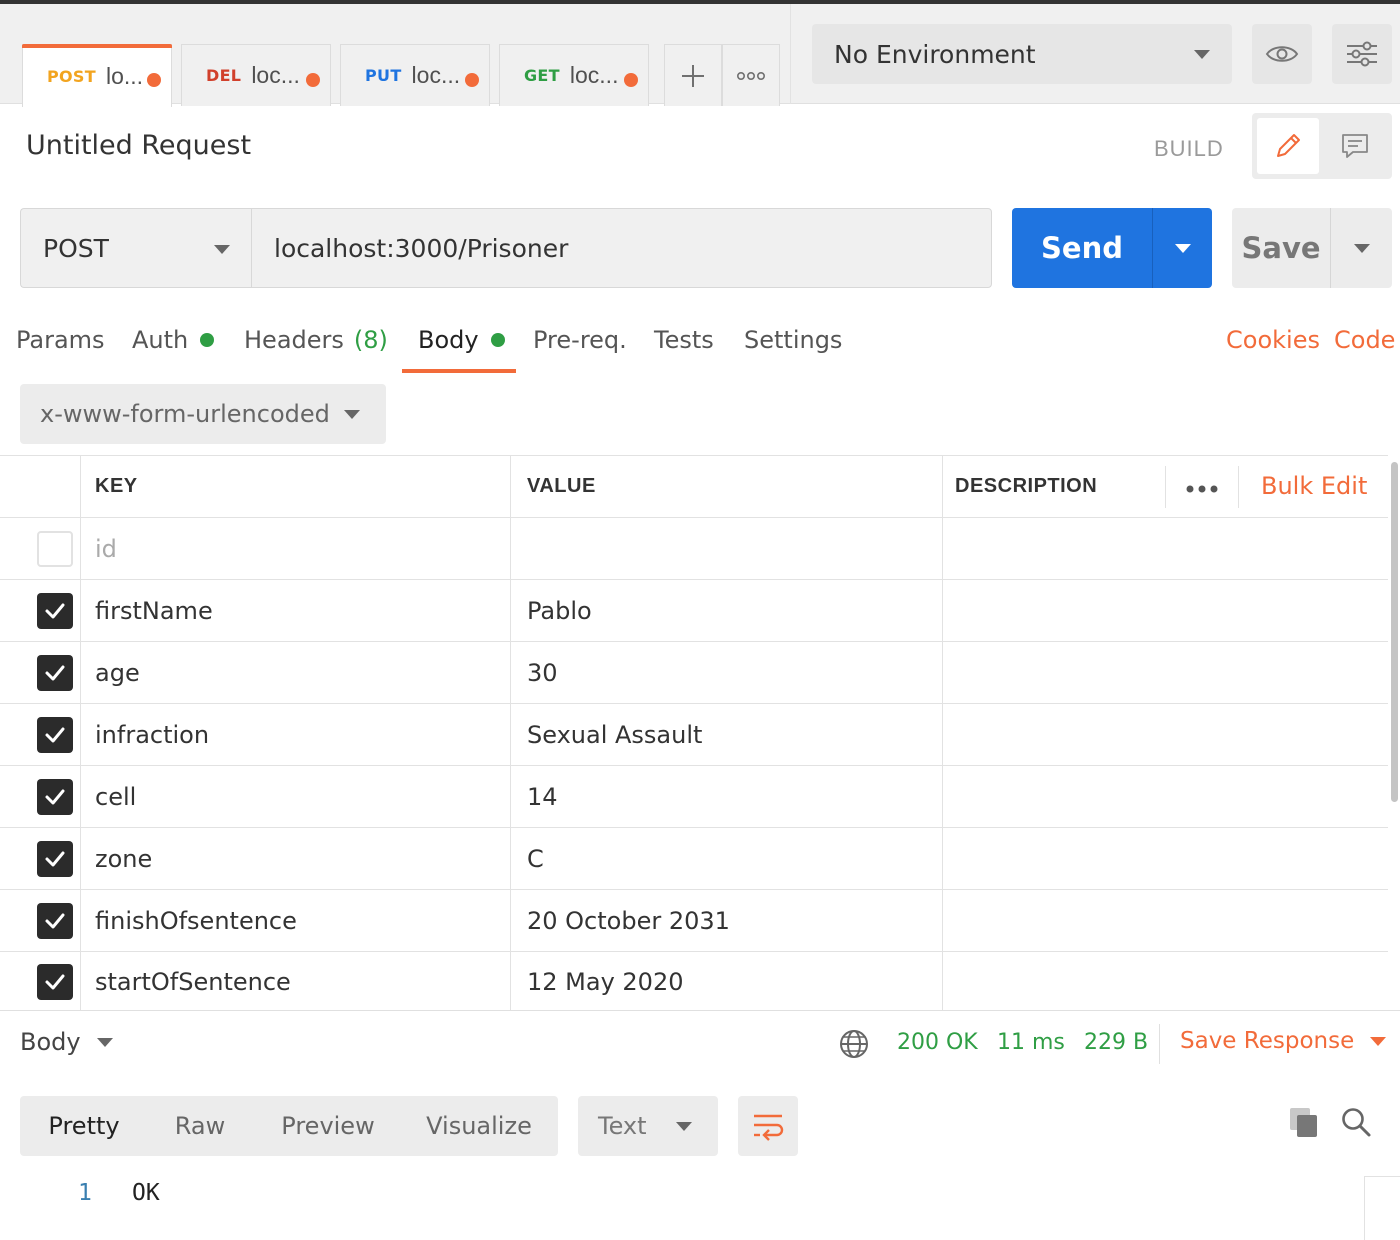 The height and width of the screenshot is (1240, 1400). Describe the element at coordinates (854, 1046) in the screenshot. I see `globe-icon` at that location.